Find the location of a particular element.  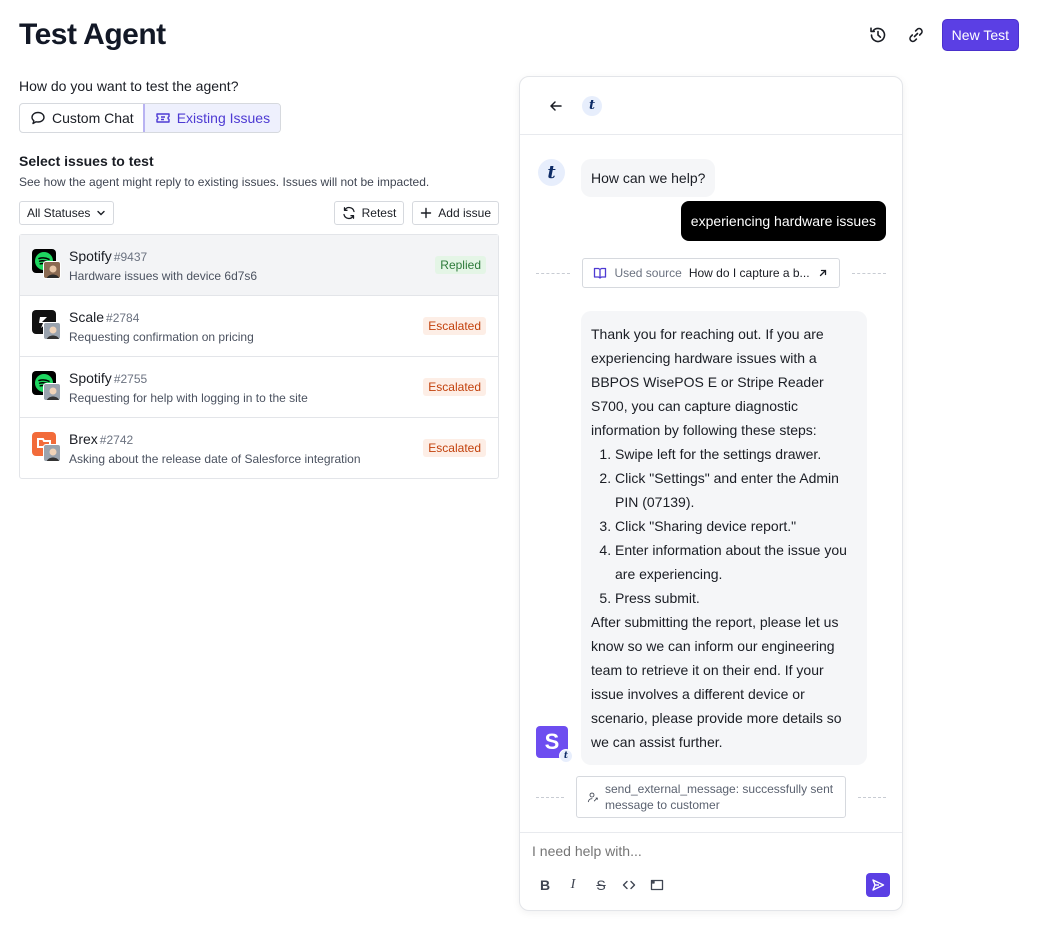

insert-block-icon is located at coordinates (657, 885).